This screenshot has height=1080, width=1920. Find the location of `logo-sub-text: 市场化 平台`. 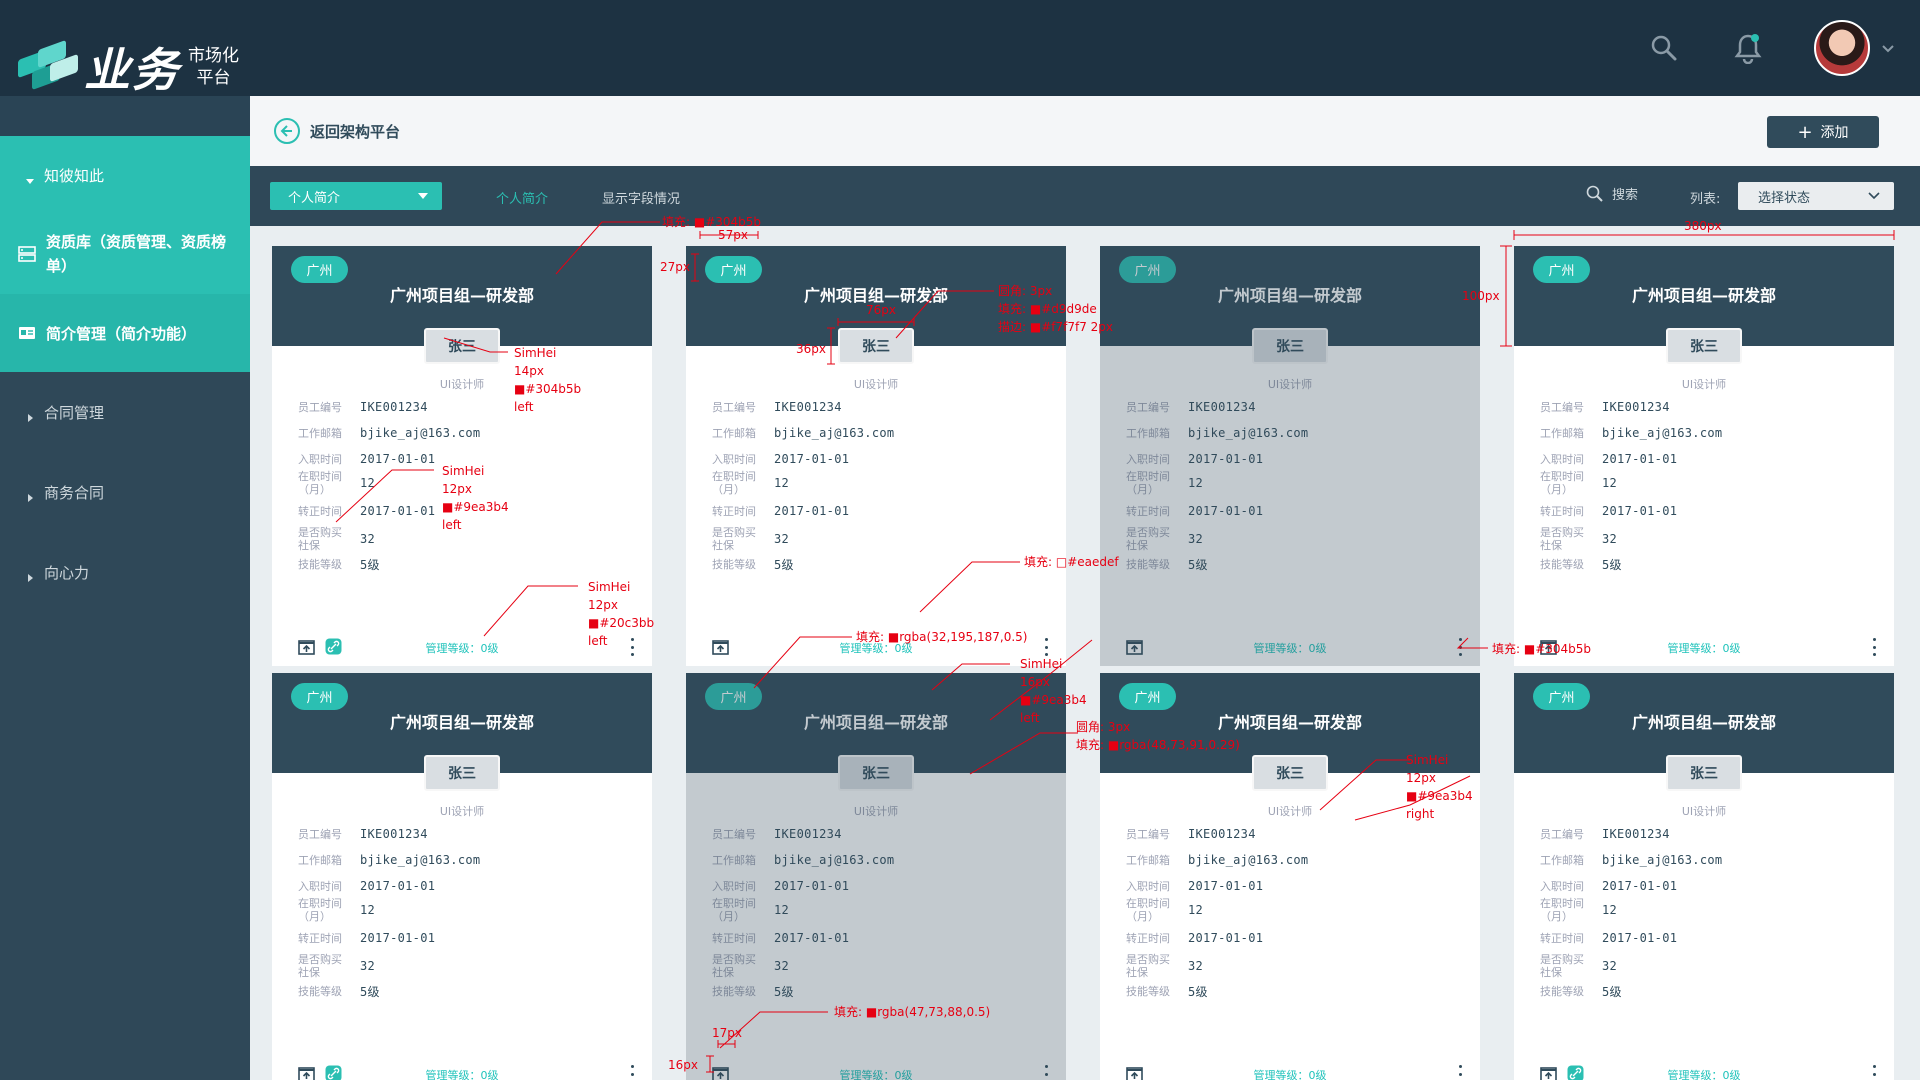

logo-sub-text: 市场化 平台 is located at coordinates (213, 67).